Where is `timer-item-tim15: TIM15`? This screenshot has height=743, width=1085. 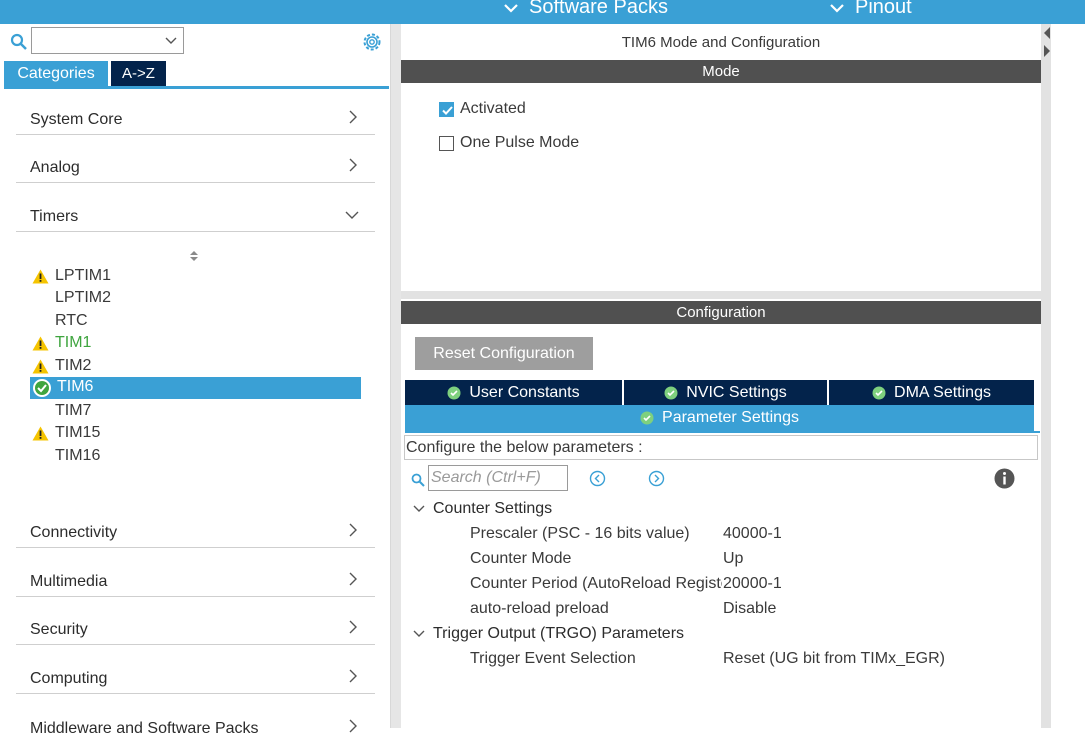
timer-item-tim15: TIM15 is located at coordinates (195, 434).